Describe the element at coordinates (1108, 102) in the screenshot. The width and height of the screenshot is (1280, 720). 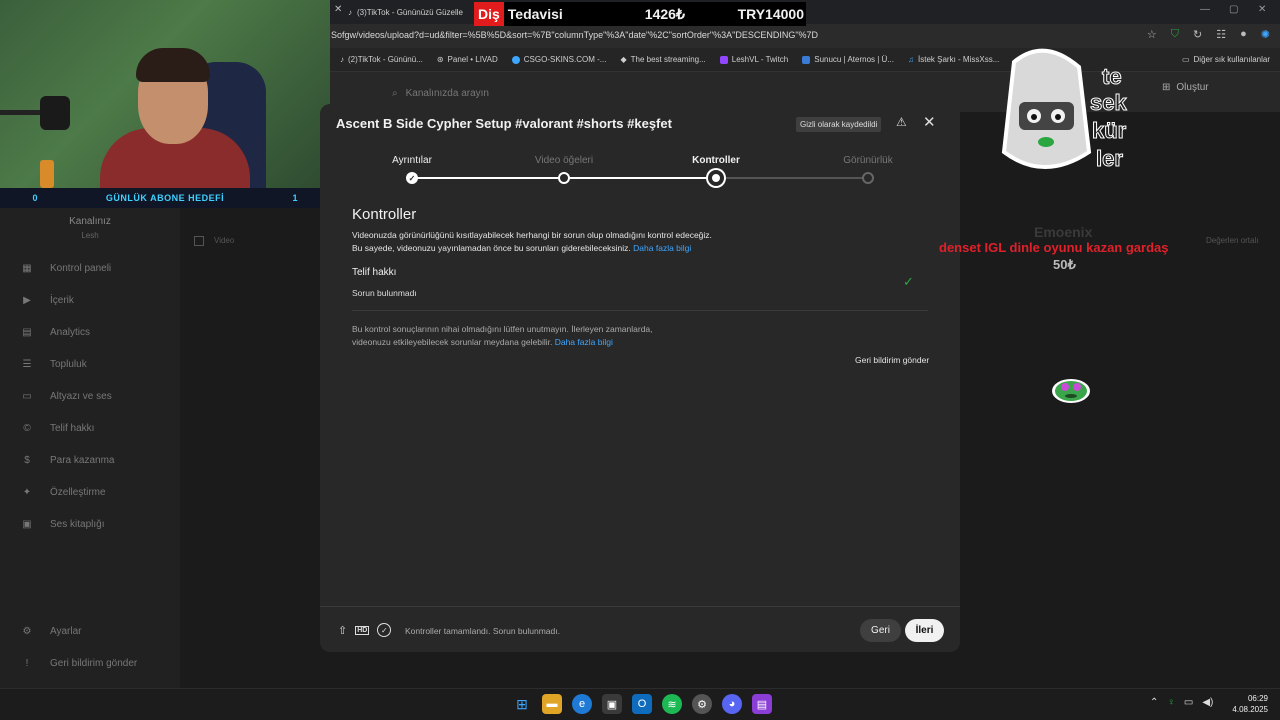
I see `sticker-word: sek` at that location.